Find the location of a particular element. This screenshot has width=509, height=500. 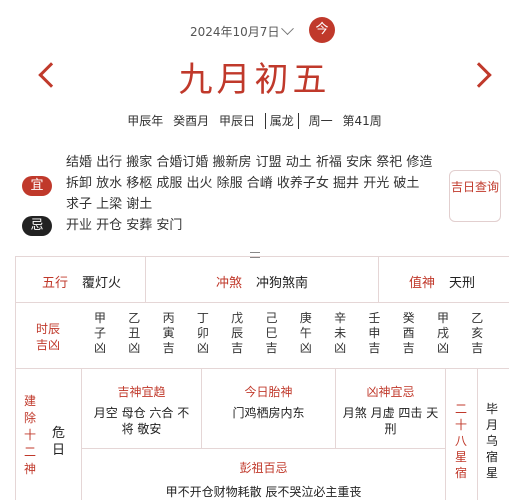

hour-item: 丁卯凶 is located at coordinates (203, 333).